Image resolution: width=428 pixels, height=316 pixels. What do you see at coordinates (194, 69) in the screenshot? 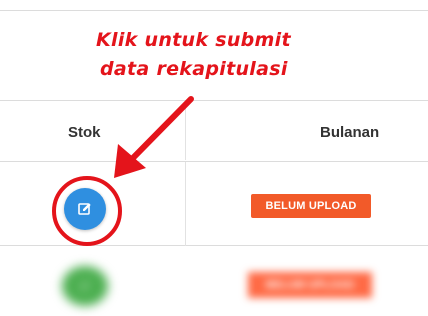
I see `annotation-line-2: data rekapitulasi` at bounding box center [194, 69].